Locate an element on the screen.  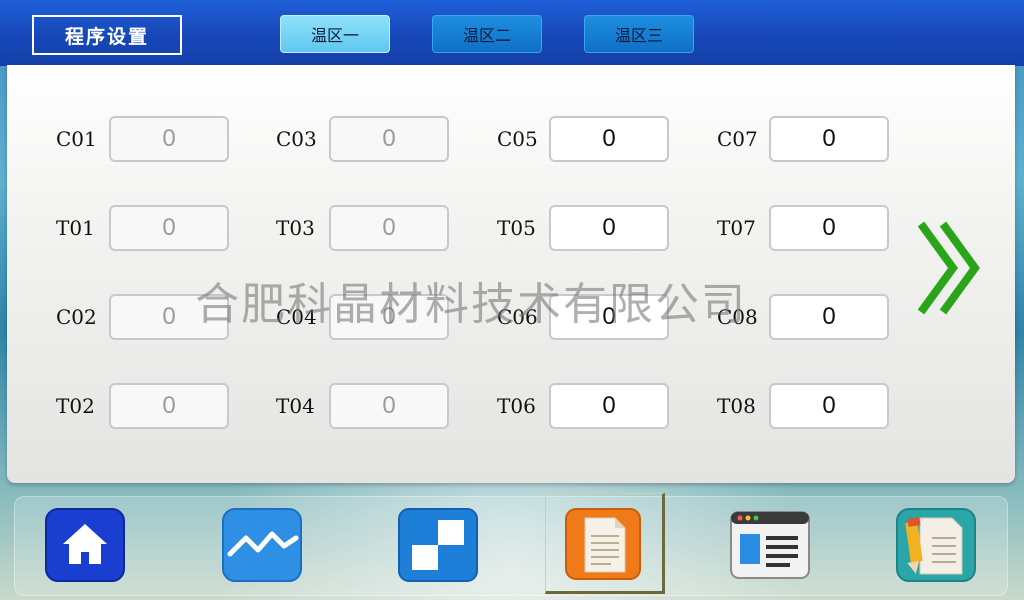
field-t07: 0 is located at coordinates (829, 228).